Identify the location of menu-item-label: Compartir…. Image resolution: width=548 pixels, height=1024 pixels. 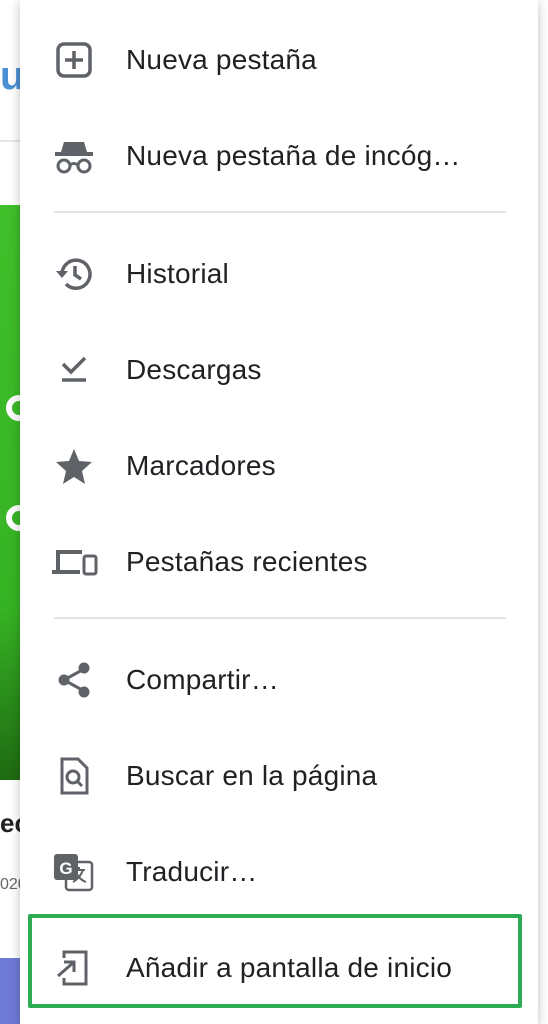
(202, 679).